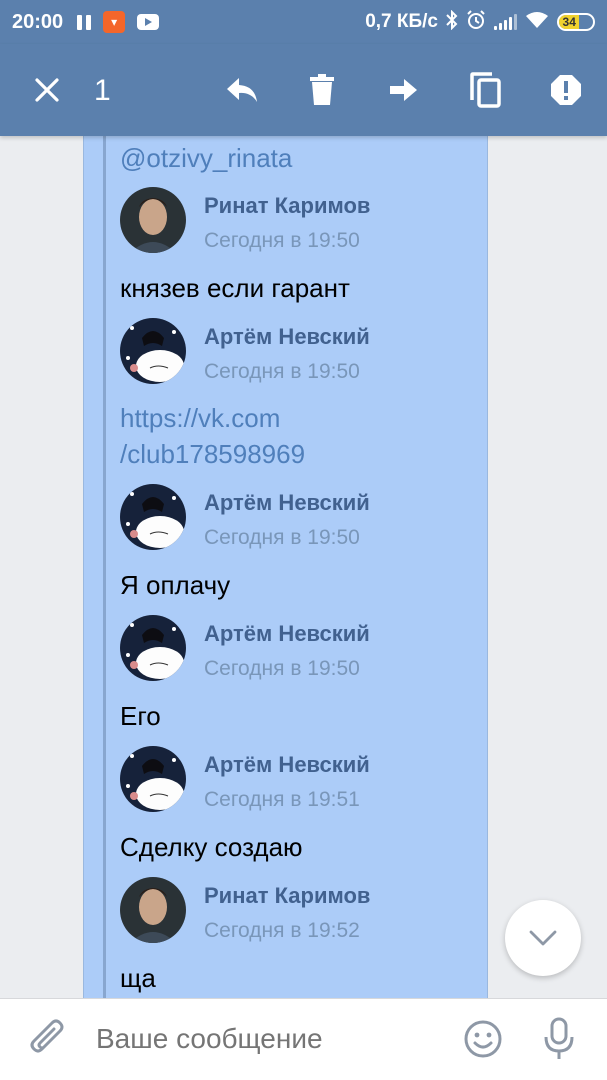  I want to click on battery-icon: 34, so click(576, 22).